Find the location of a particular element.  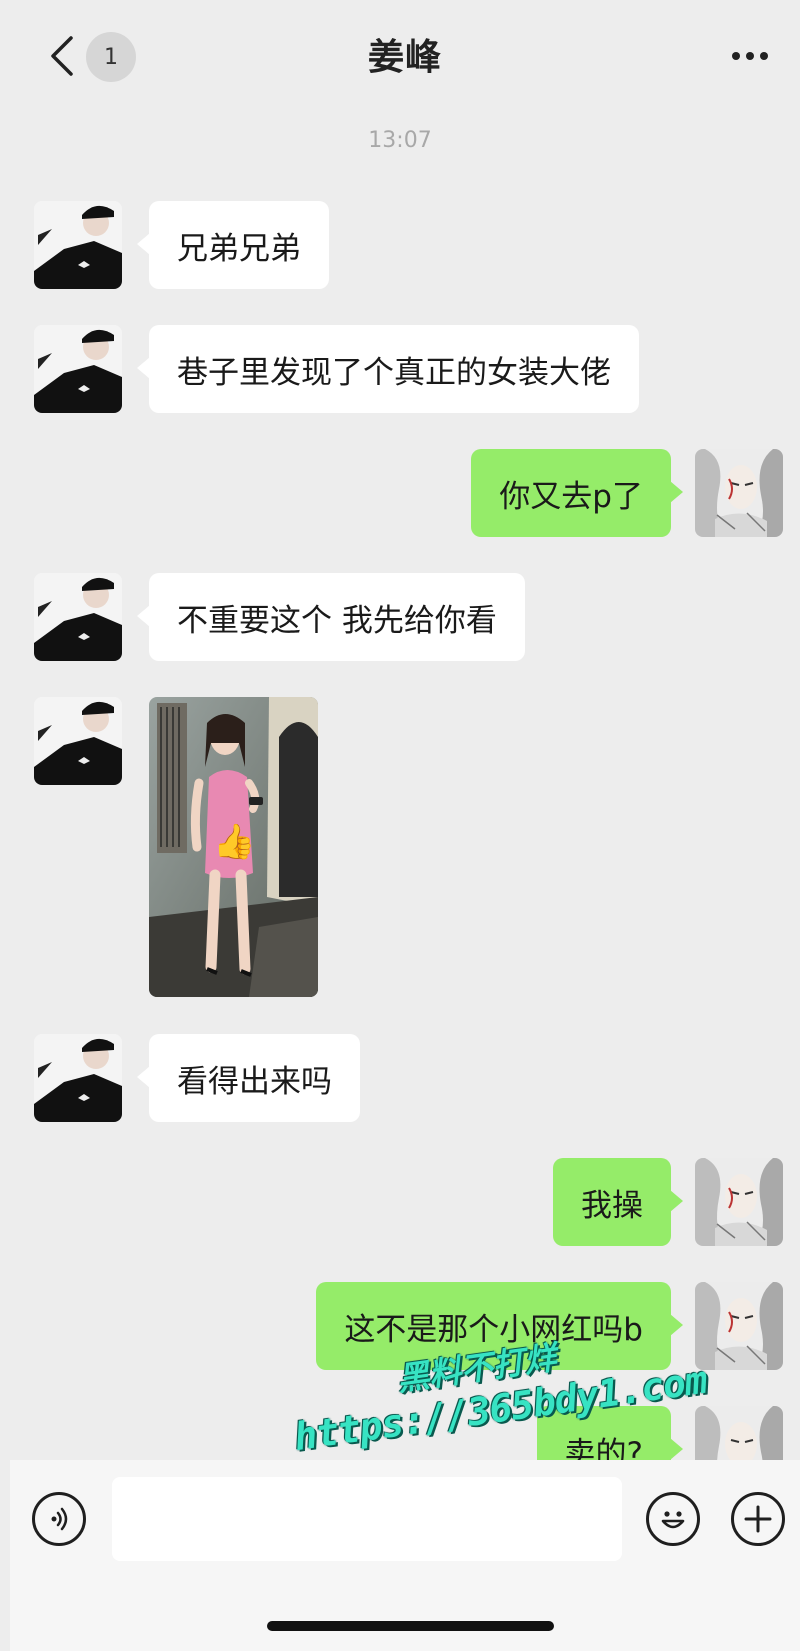

emoji-icon is located at coordinates (673, 1520).